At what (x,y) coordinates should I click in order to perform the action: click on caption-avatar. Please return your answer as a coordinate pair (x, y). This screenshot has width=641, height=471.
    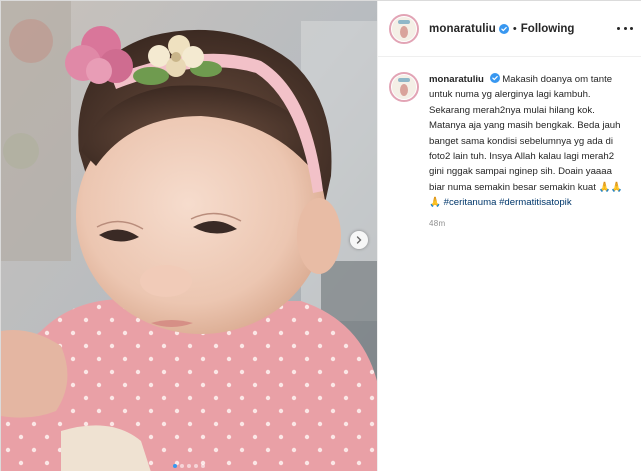
    Looking at the image, I should click on (404, 87).